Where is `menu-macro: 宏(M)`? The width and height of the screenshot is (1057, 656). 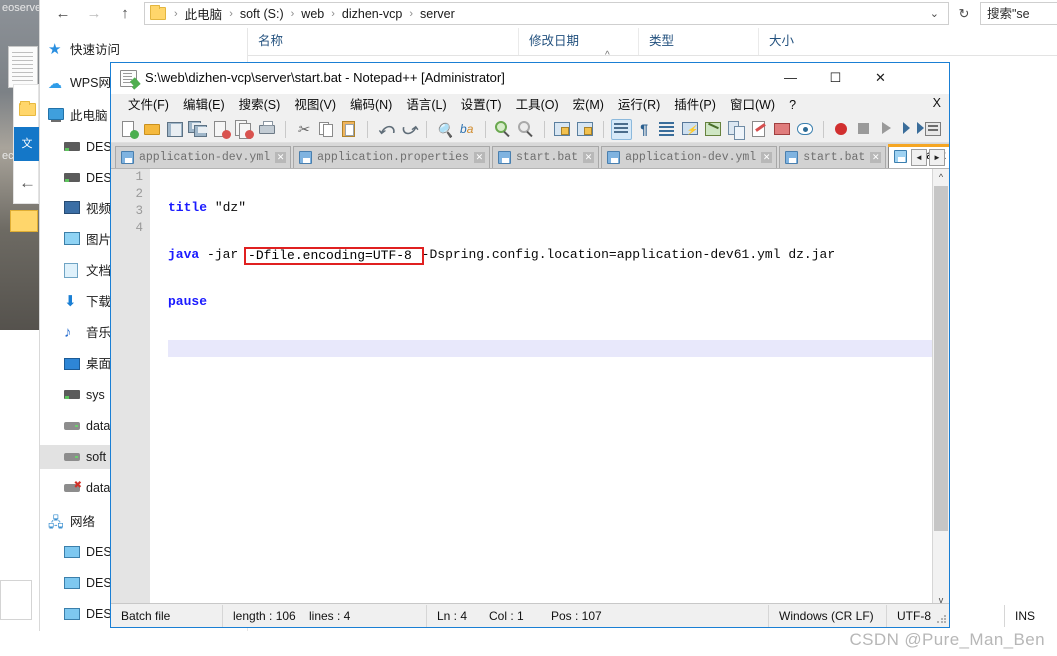 menu-macro: 宏(M) is located at coordinates (588, 105).